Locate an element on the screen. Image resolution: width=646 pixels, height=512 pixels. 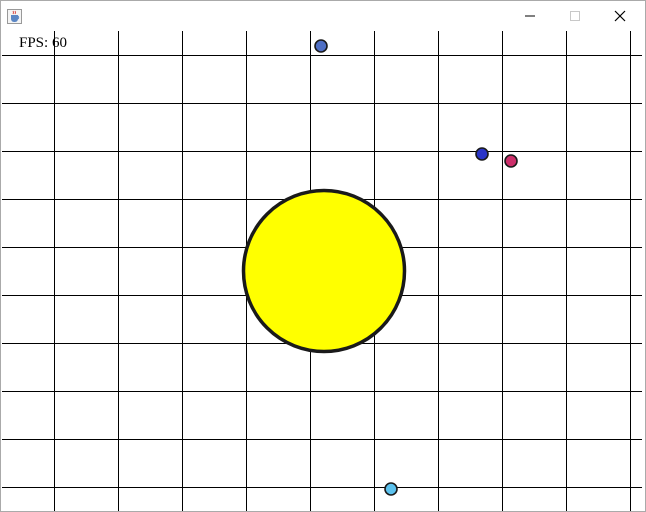
sun is located at coordinates (324, 271).